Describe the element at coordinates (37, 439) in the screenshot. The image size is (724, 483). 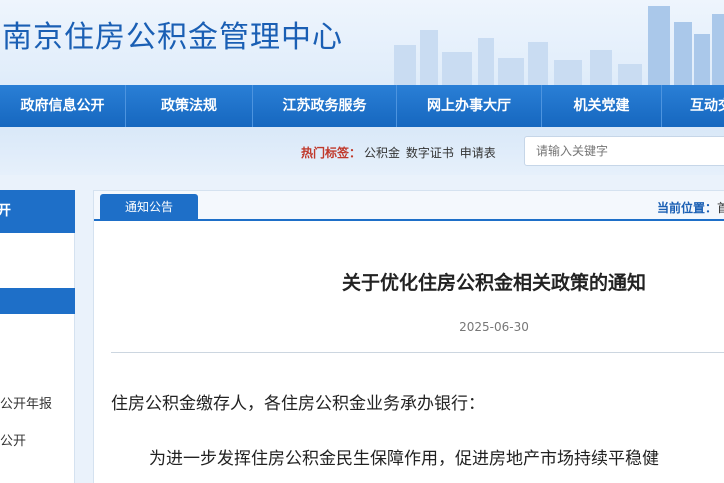
I see `sidebar-item-disclosure: 公开` at that location.